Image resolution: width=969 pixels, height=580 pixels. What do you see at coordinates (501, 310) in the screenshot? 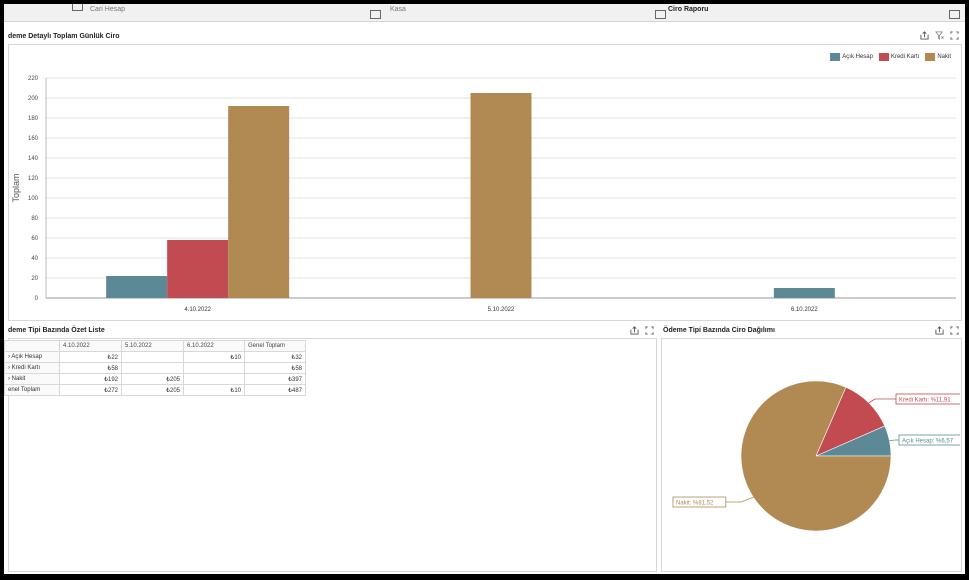
I see `x-tick-label: 5.10.2022` at bounding box center [501, 310].